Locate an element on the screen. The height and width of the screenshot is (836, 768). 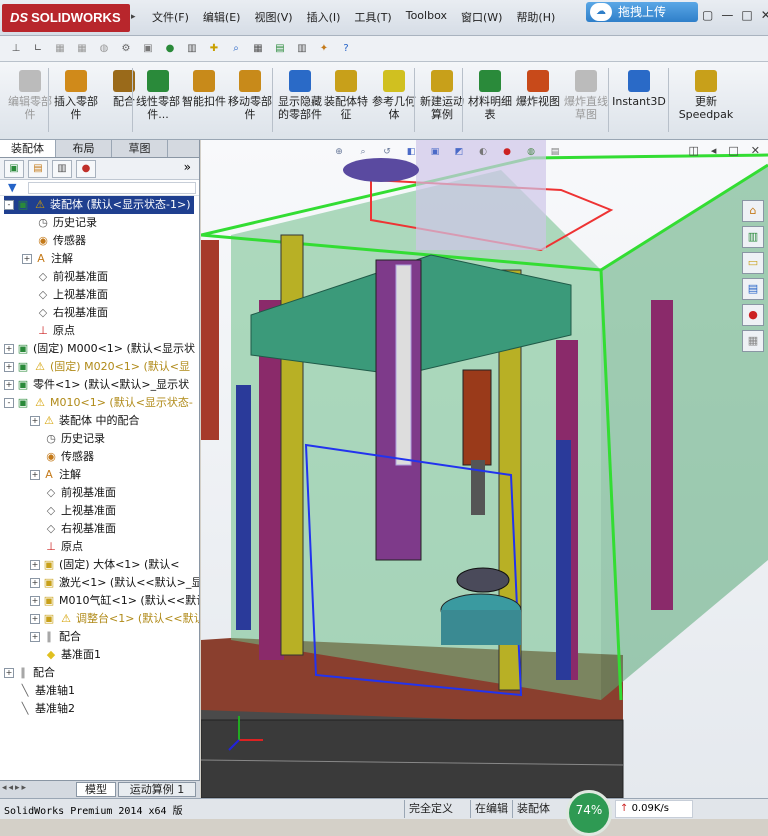
close-icon: ✕ is located at coordinates (764, 15).